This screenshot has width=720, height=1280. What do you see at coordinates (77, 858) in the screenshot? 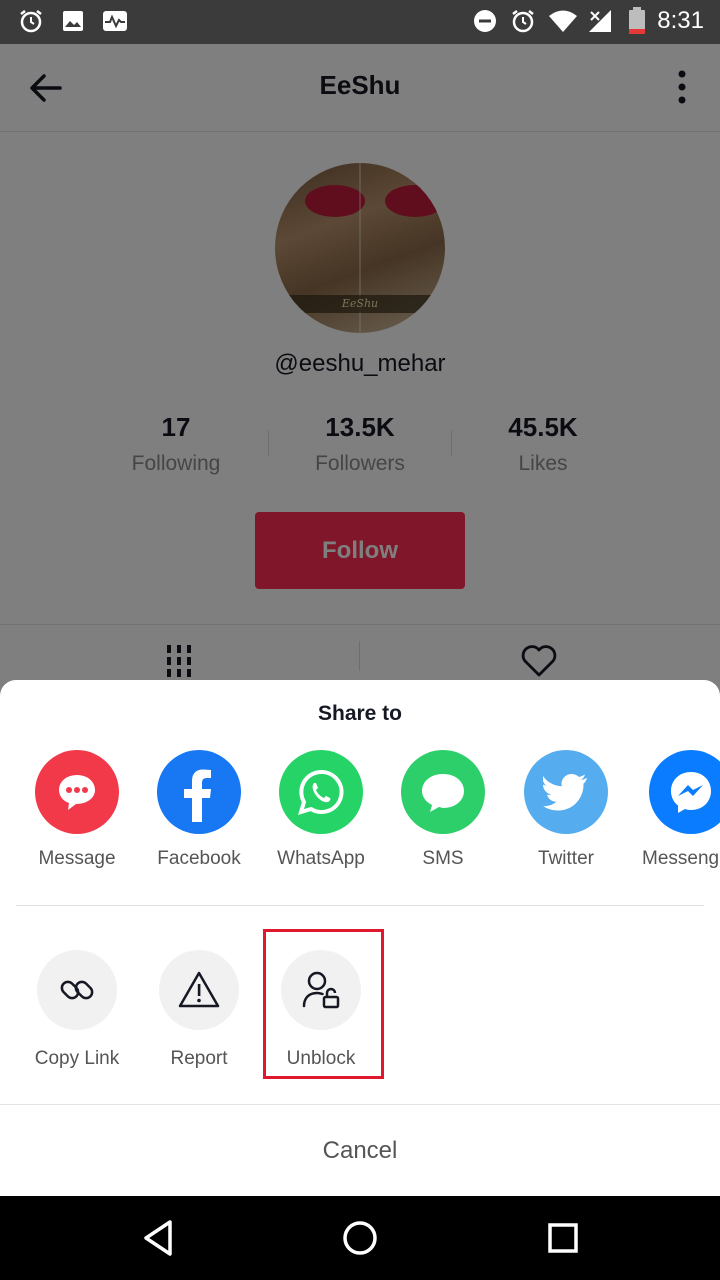
I see `share-label: Message` at bounding box center [77, 858].